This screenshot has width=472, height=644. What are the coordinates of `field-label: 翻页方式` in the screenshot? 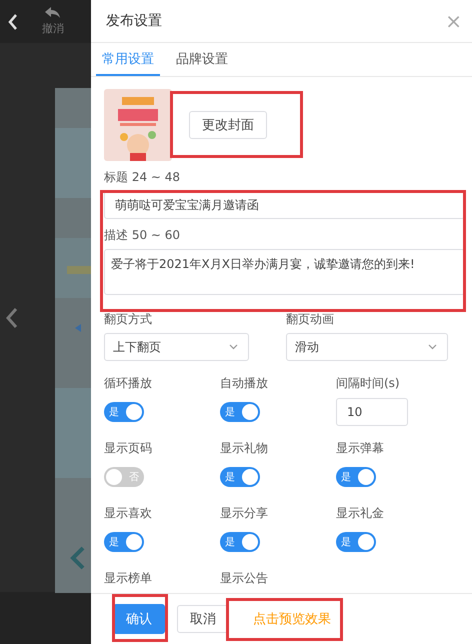 It's located at (128, 319).